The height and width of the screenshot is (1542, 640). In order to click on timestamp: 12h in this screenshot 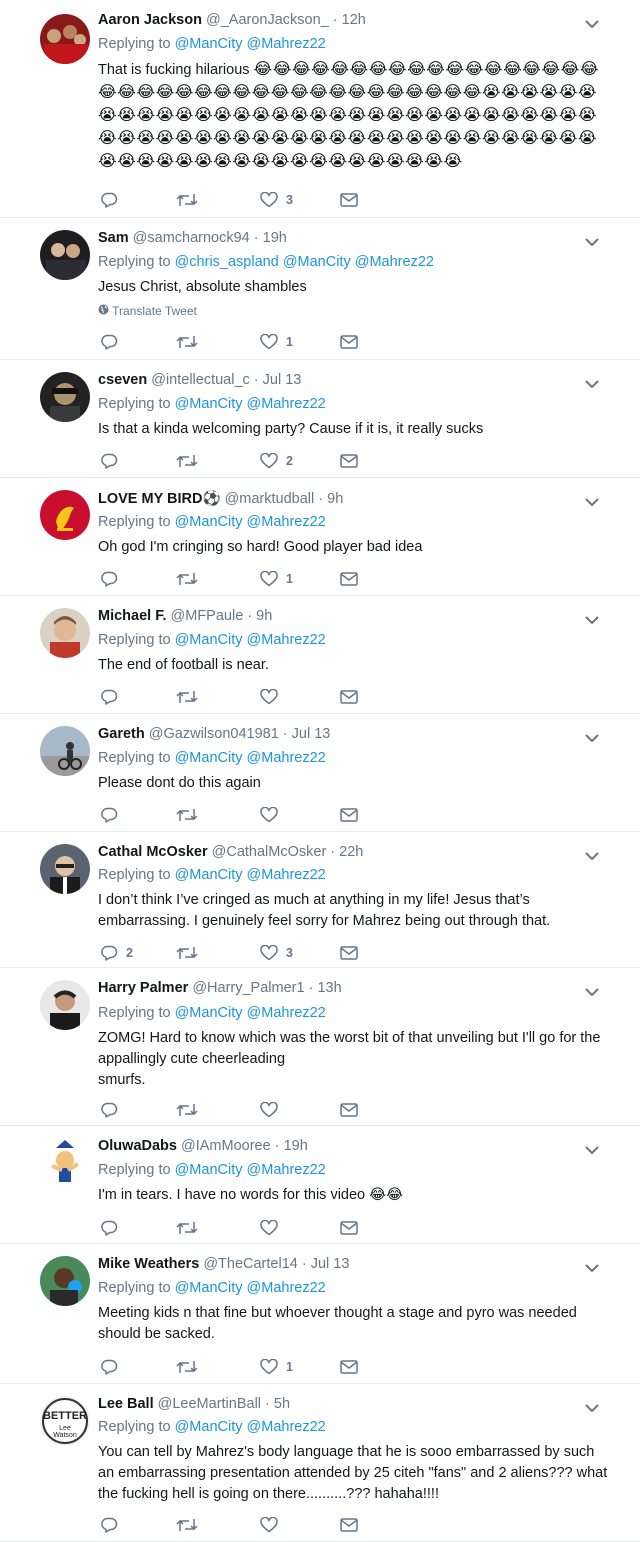, I will do `click(354, 20)`.